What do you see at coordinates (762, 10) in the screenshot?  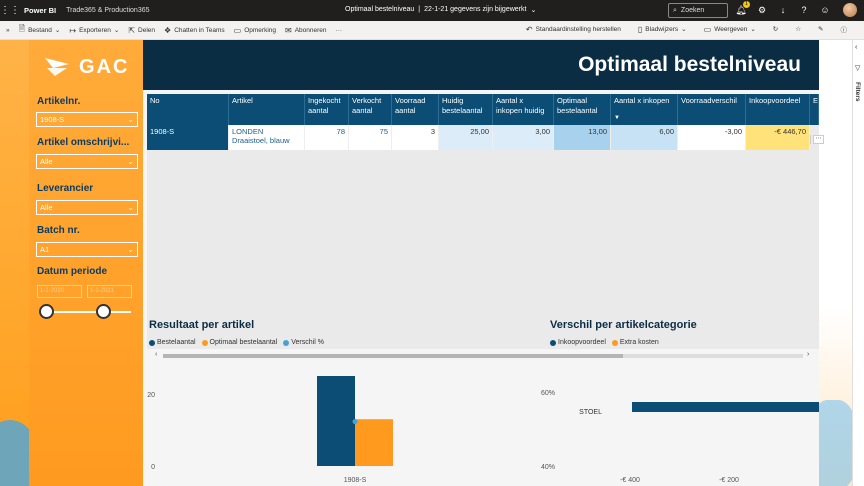 I see `gear-icon: ⚙` at bounding box center [762, 10].